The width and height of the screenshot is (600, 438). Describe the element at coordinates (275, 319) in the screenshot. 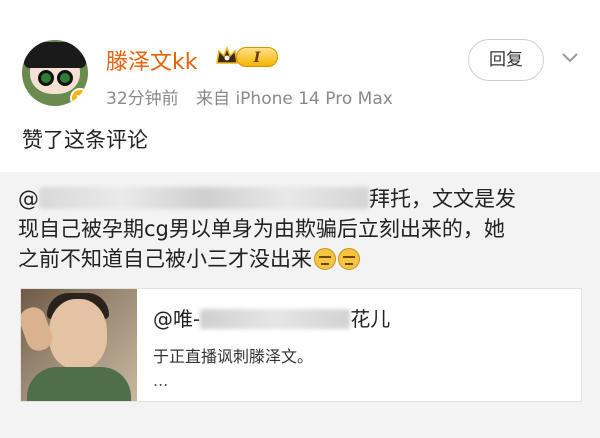

I see `blurred-title` at that location.